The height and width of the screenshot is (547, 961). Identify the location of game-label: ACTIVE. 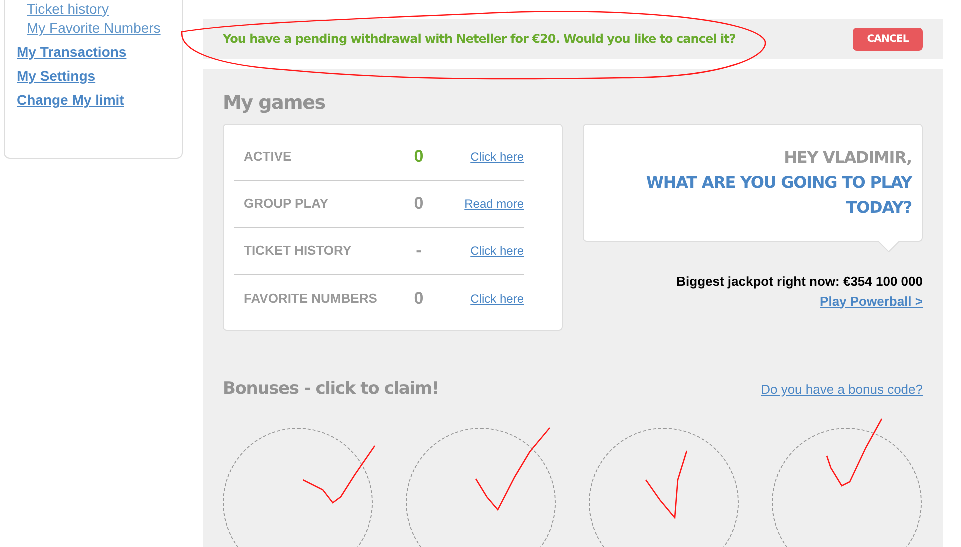
(268, 157).